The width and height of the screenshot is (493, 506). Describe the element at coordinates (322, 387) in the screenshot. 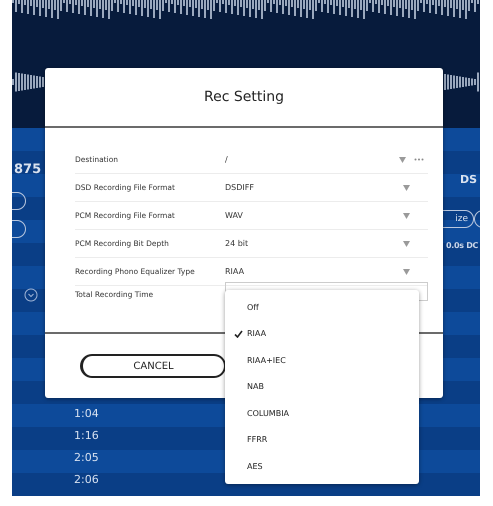

I see `menu-item: NAB` at that location.